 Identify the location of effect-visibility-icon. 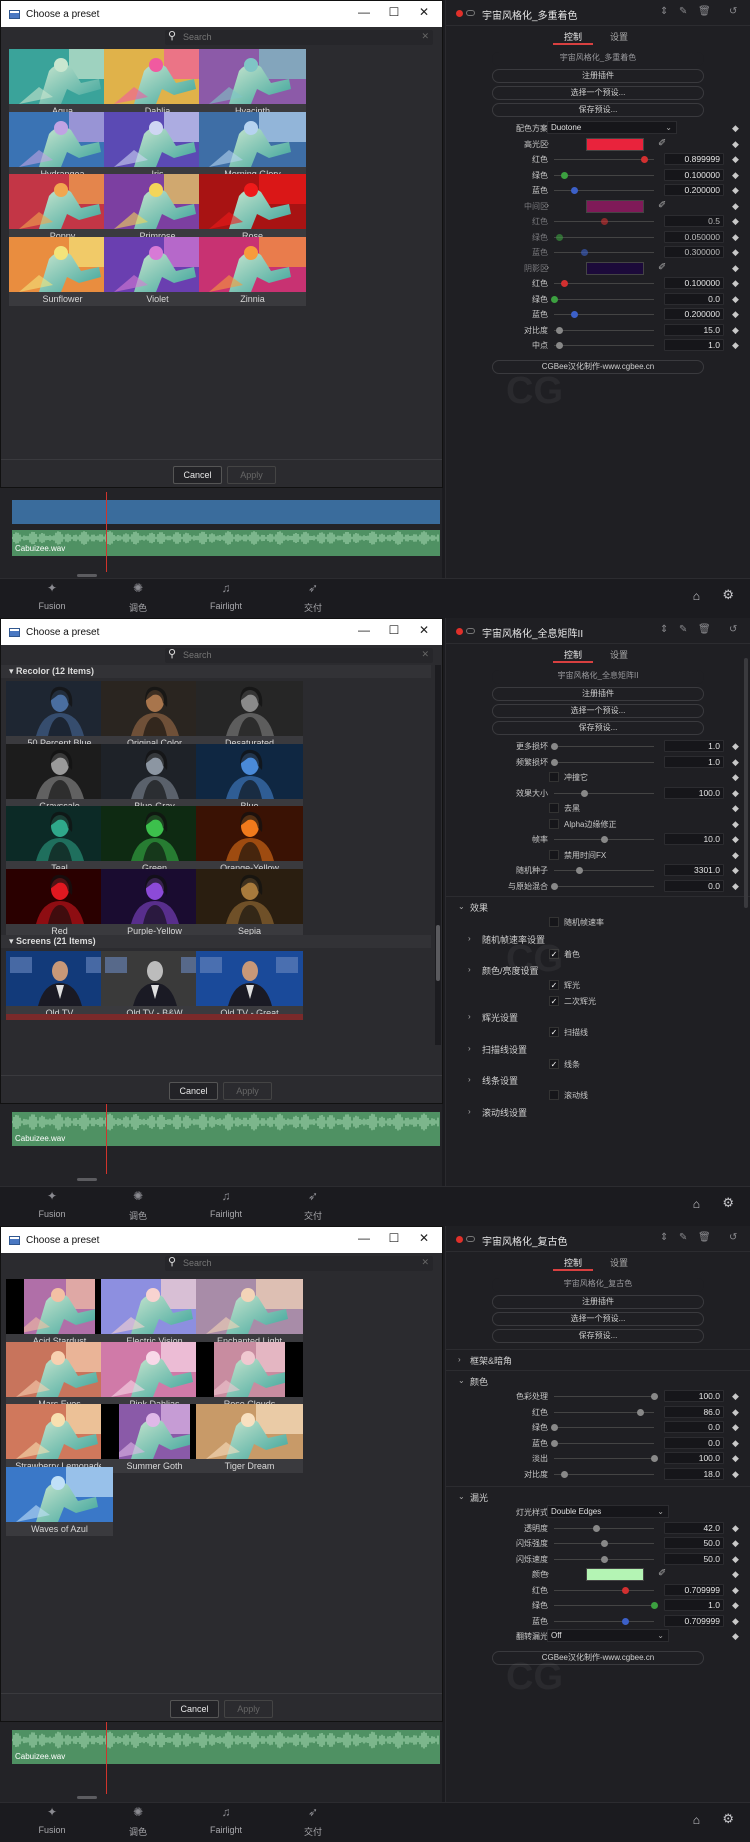
(470, 13).